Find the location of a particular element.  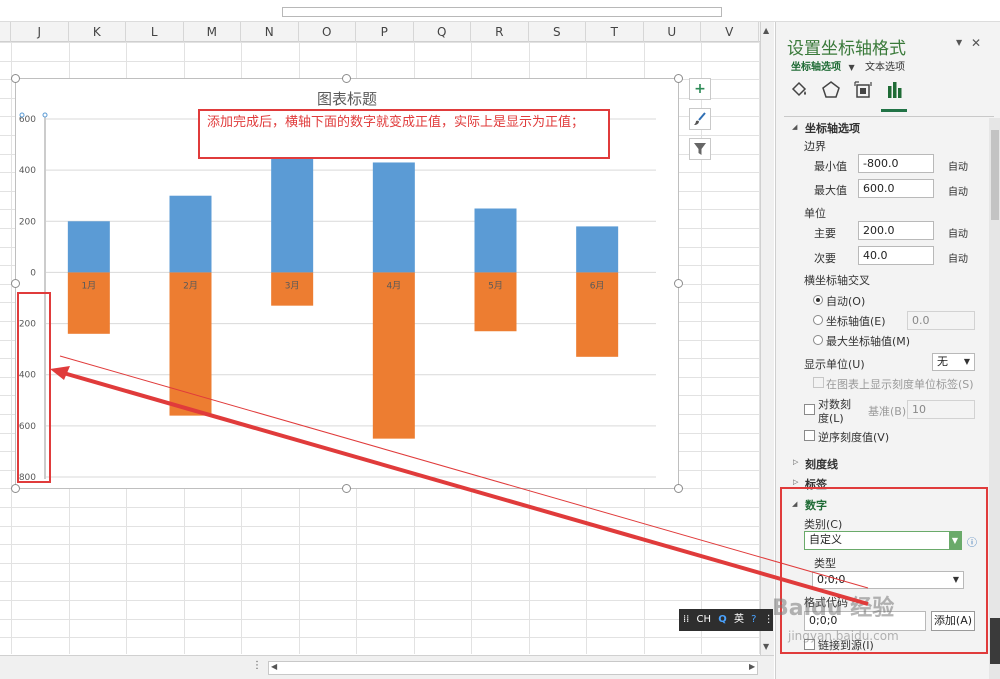

pane-options-icon: ▼ is located at coordinates (959, 42).